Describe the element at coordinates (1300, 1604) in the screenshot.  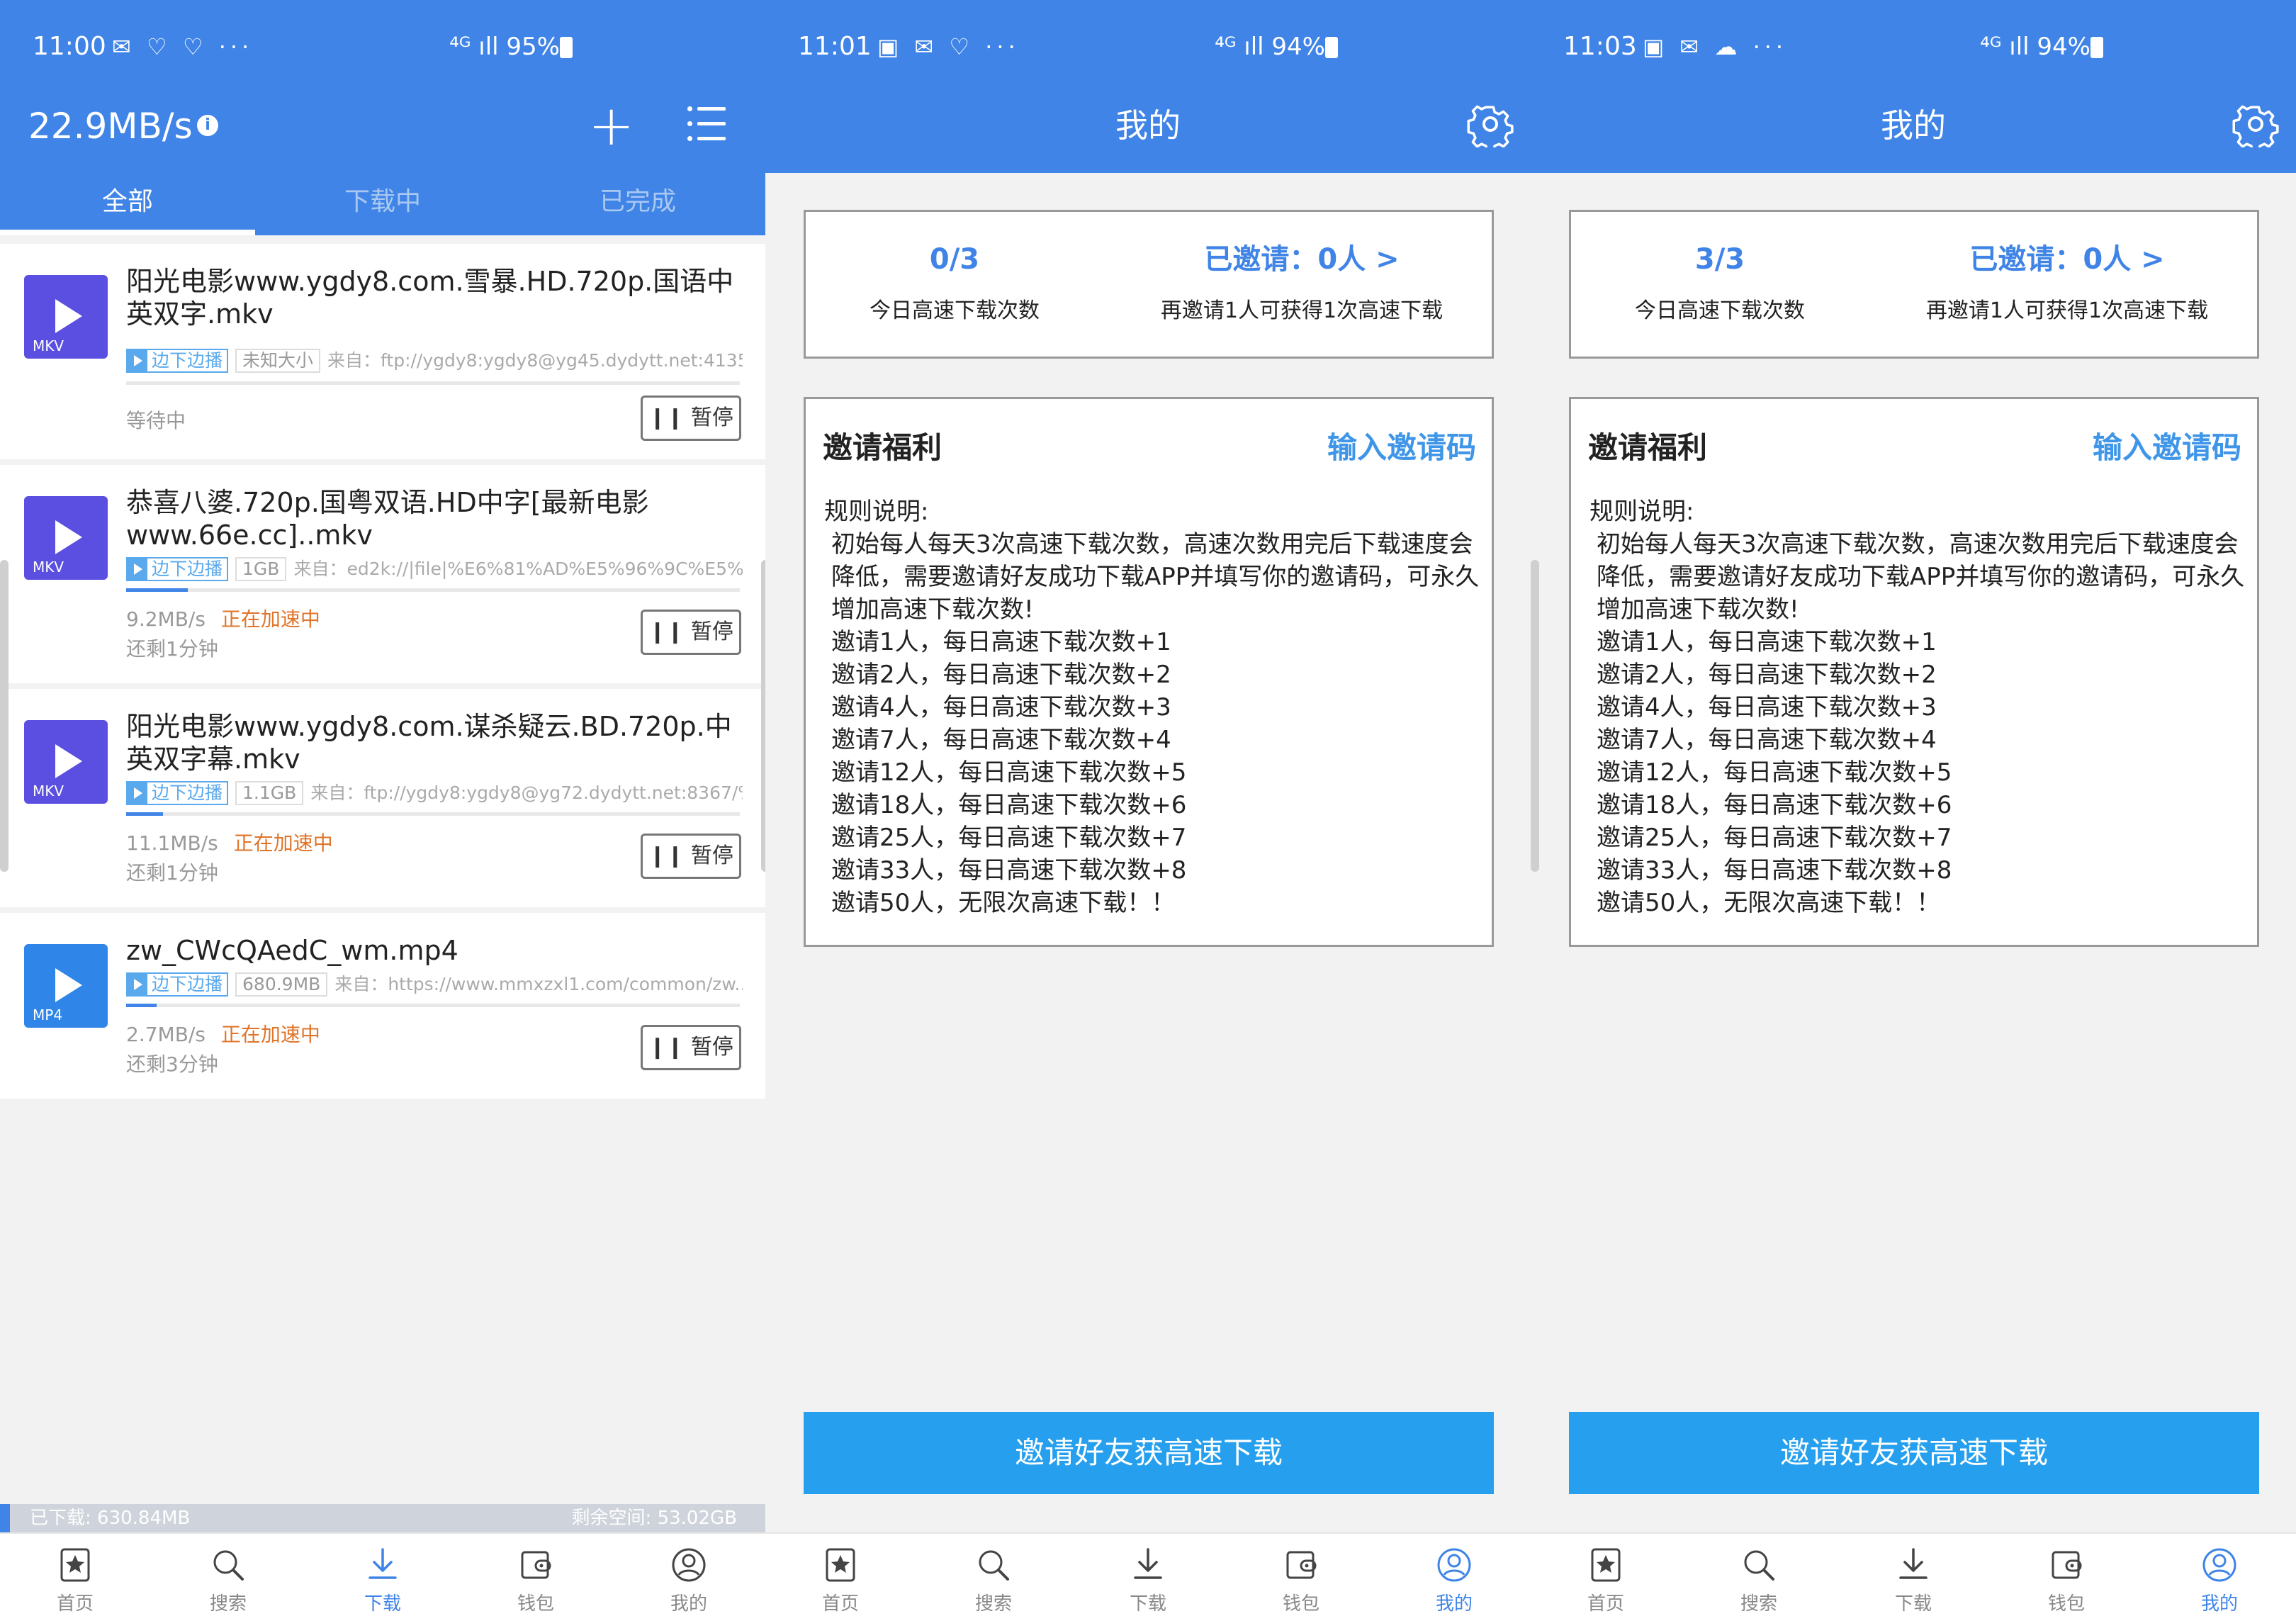
I see `nav-label: 钱包` at that location.